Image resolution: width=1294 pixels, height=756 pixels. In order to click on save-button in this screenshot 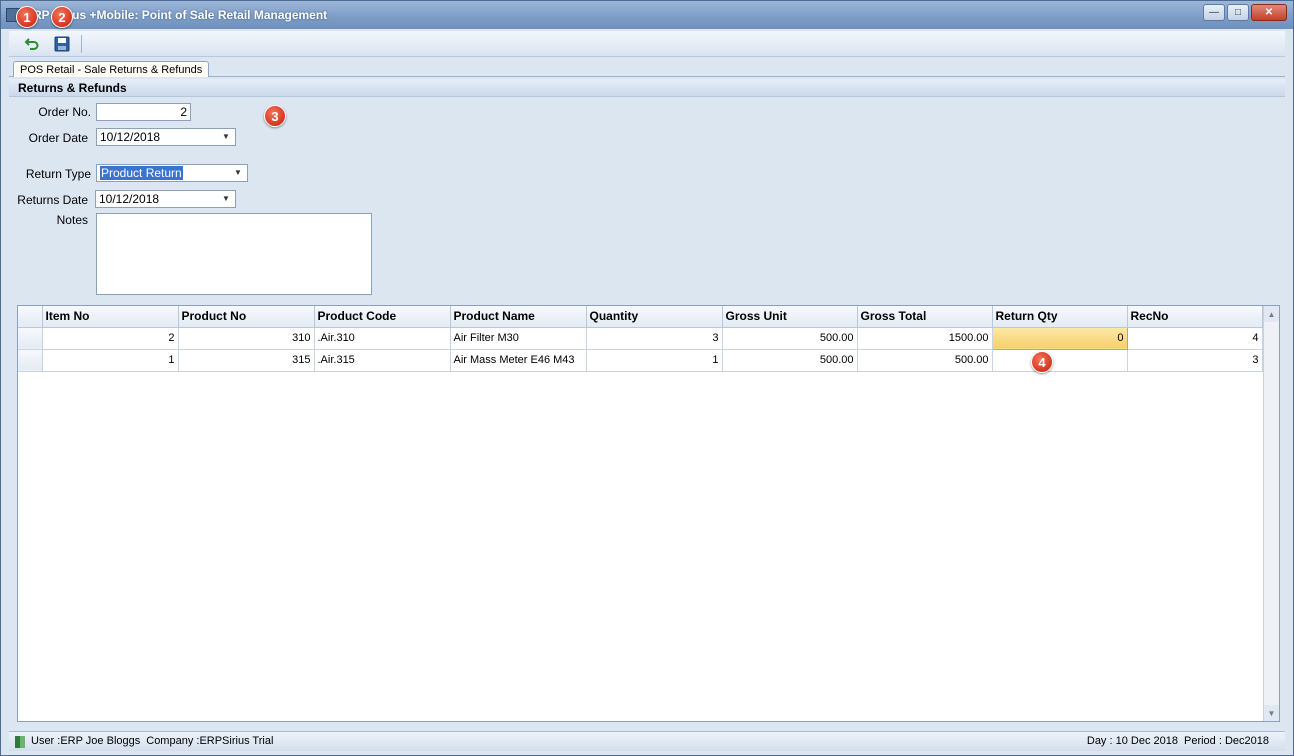, I will do `click(62, 44)`.